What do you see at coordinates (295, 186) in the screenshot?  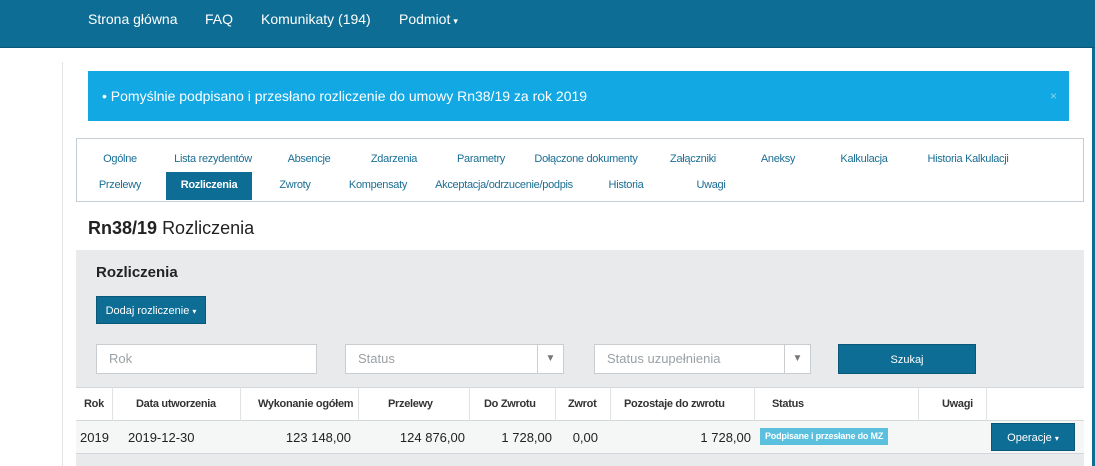 I see `tab-zwroty: Zwroty` at bounding box center [295, 186].